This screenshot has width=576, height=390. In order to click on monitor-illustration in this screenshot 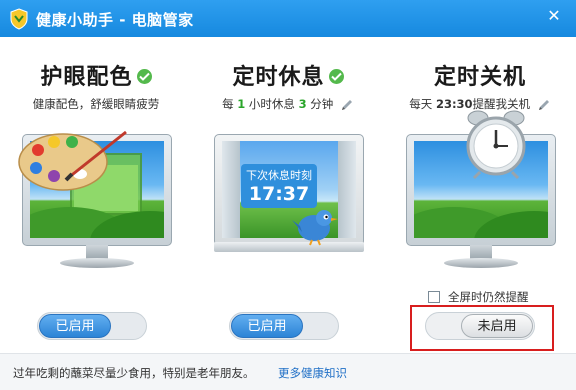, I will do `click(95, 202)`.